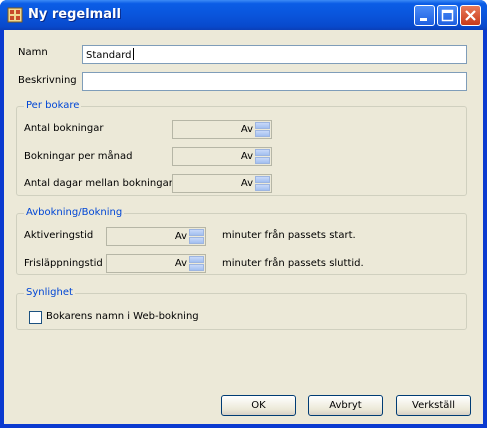 The width and height of the screenshot is (487, 428). What do you see at coordinates (98, 183) in the screenshot?
I see `antal-dagar-label: Antal dagar mellan bokningar` at bounding box center [98, 183].